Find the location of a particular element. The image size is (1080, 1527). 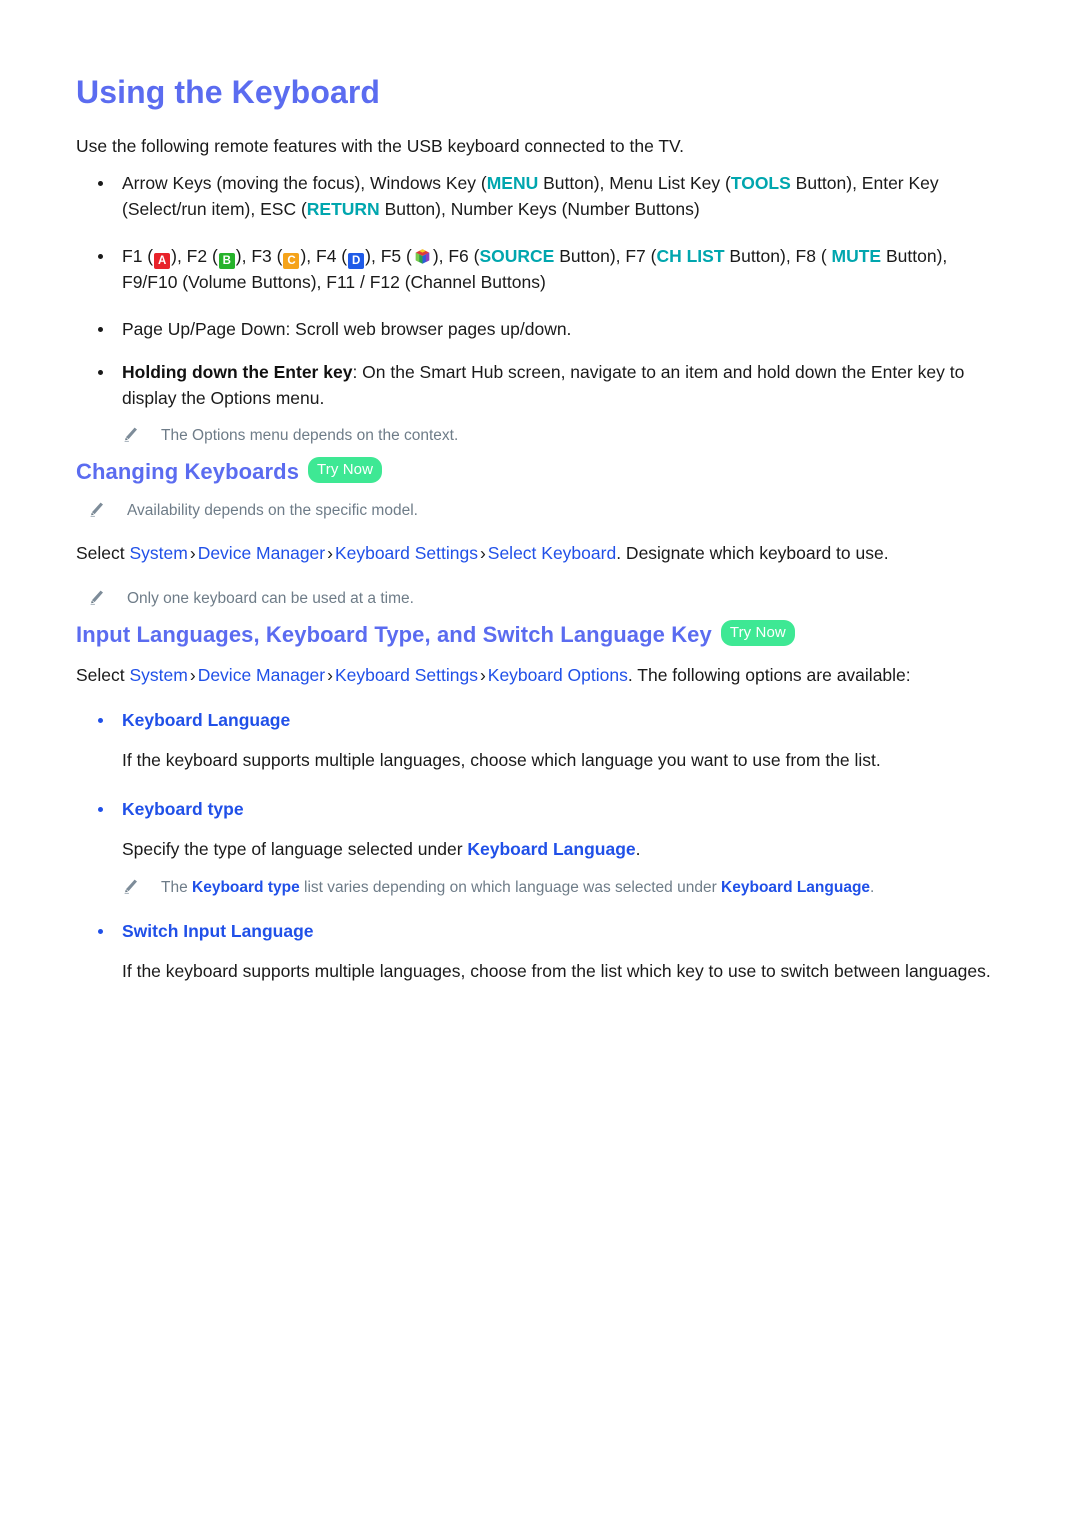

tools-button-token: TOOLS is located at coordinates (760, 182).